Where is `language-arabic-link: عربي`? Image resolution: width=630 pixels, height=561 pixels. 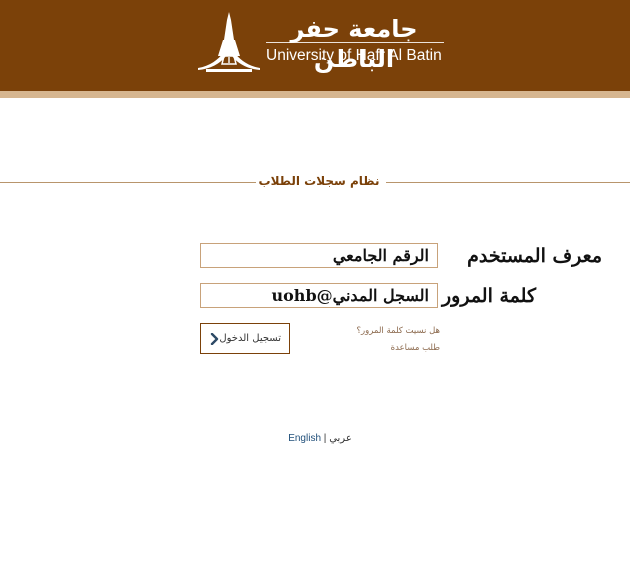 language-arabic-link: عربي is located at coordinates (340, 438).